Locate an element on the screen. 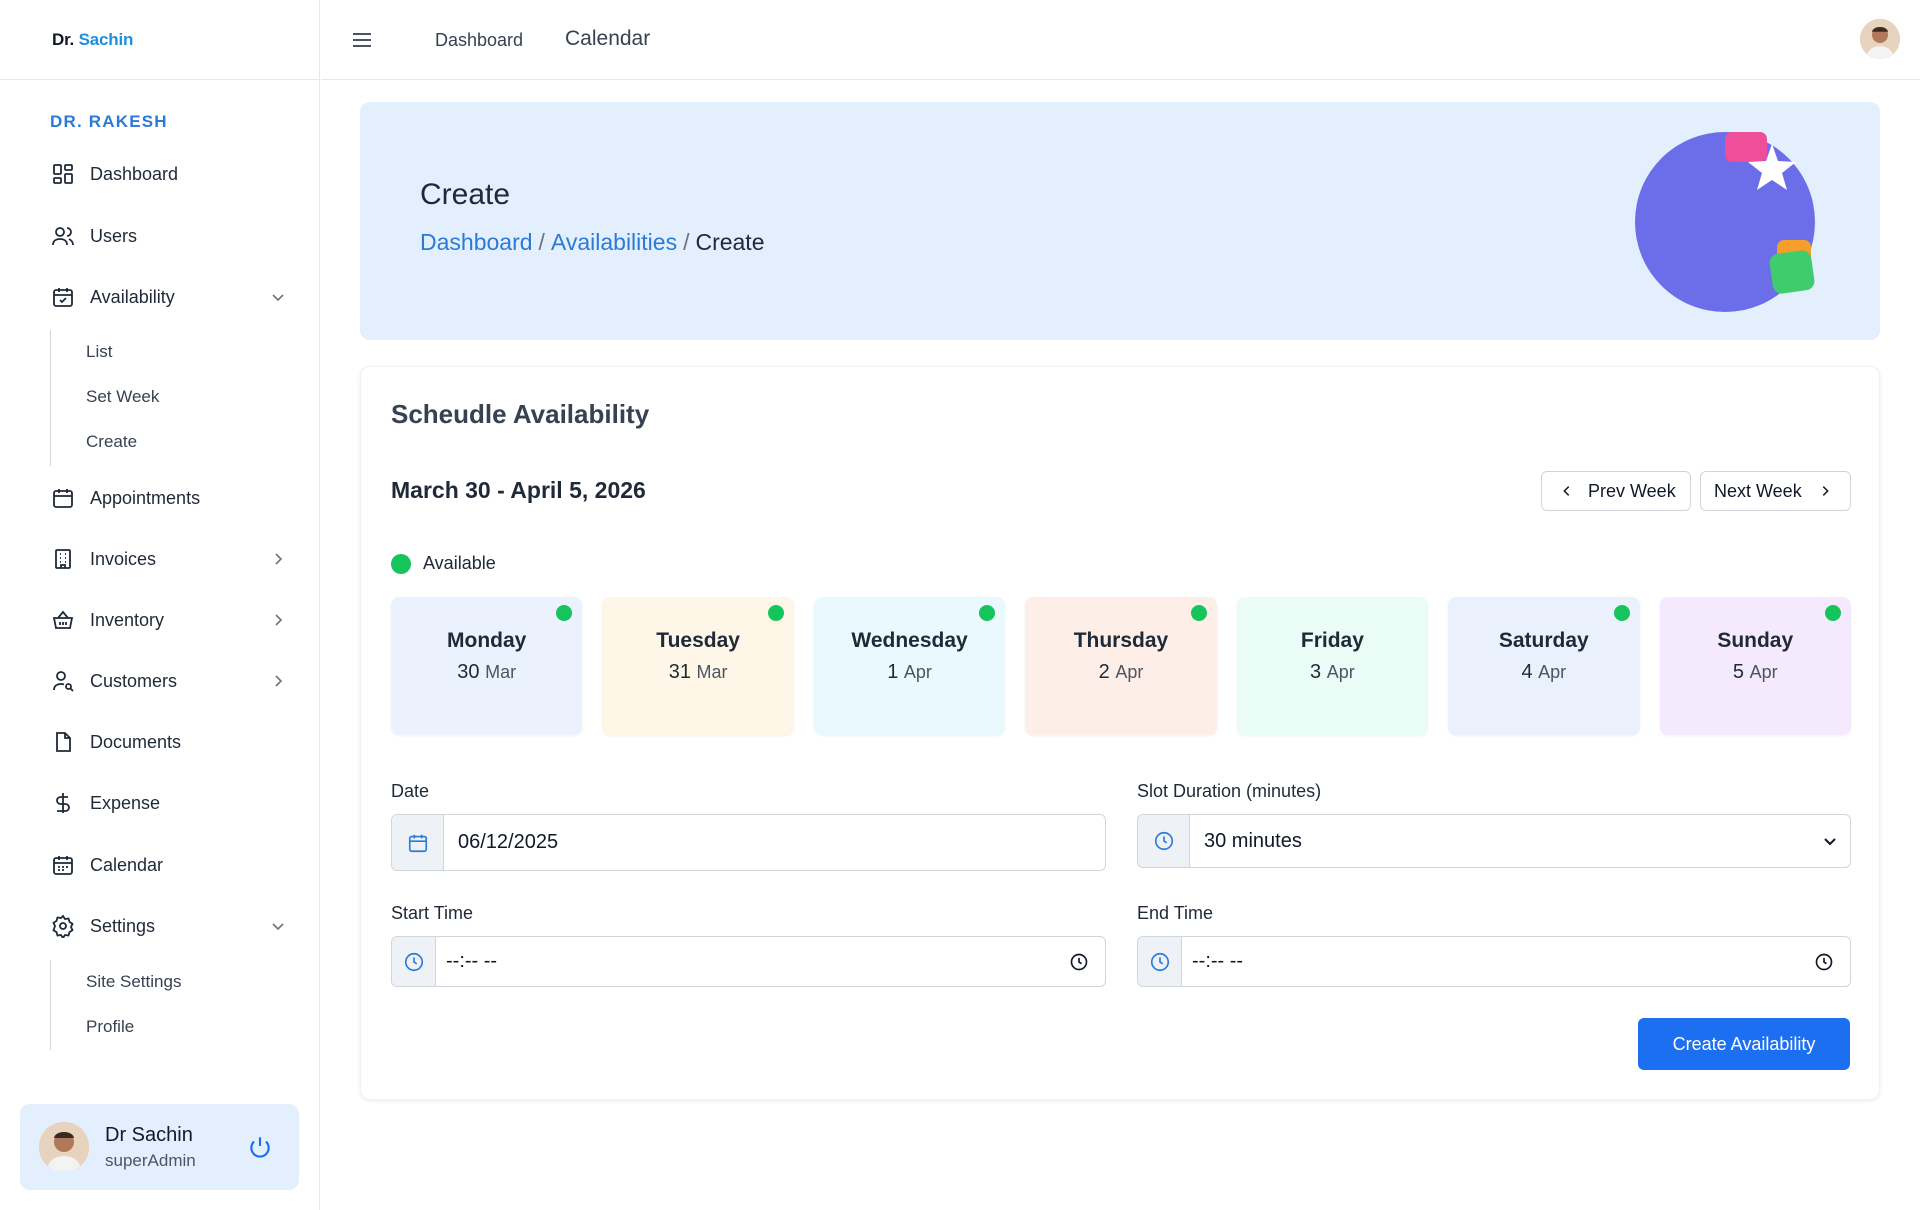 The width and height of the screenshot is (1920, 1210). basket-icon is located at coordinates (63, 620).